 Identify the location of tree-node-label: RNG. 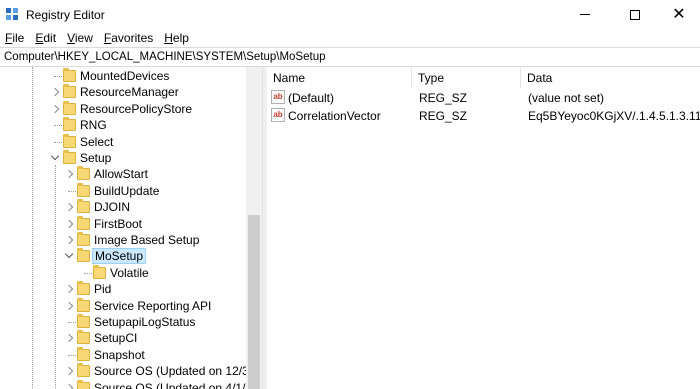
(93, 125).